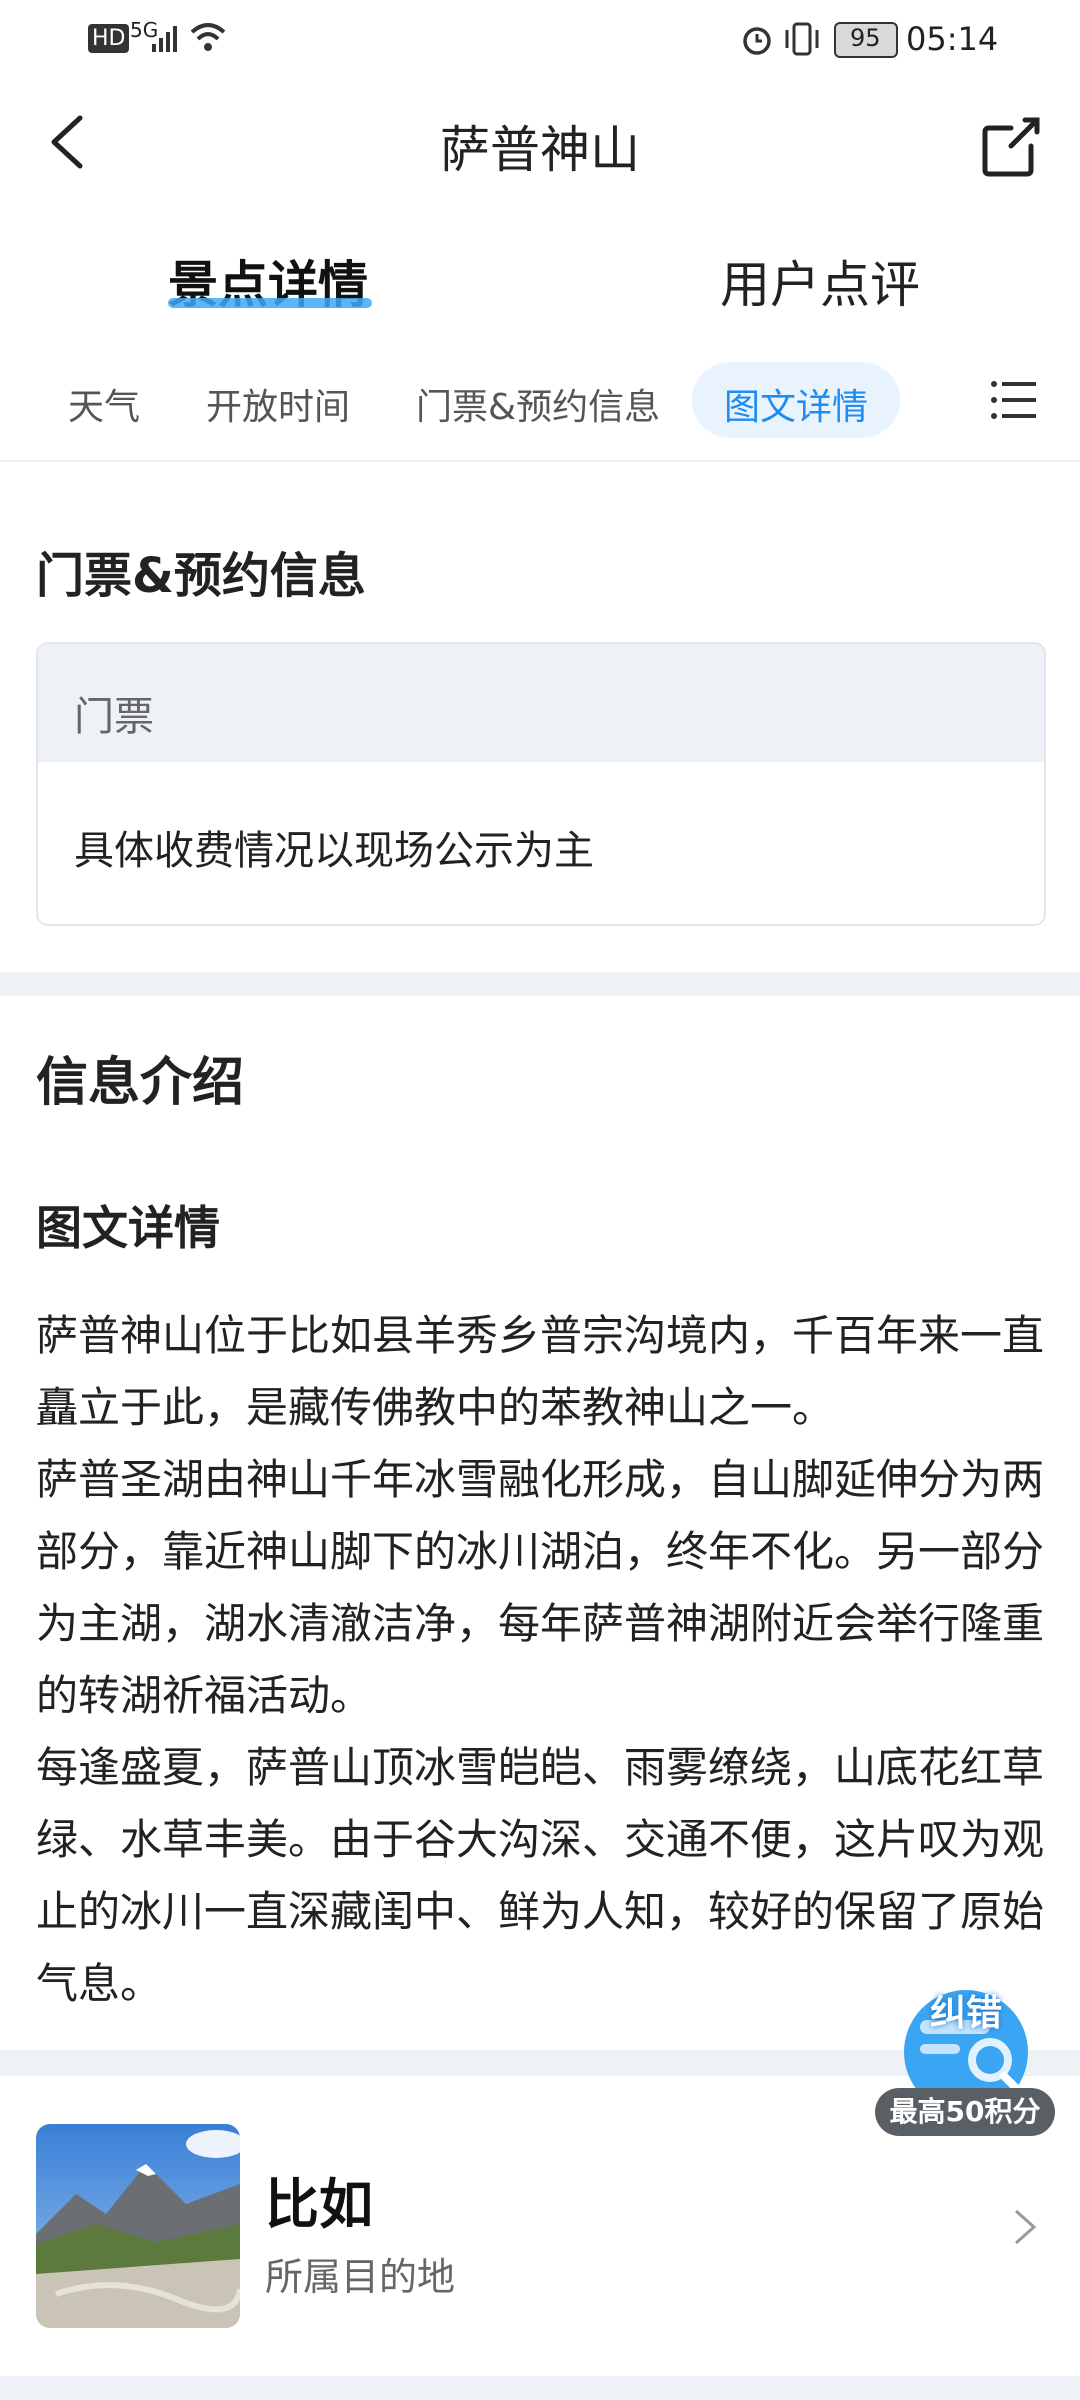 The height and width of the screenshot is (2400, 1080). I want to click on info-section-title: 信息介绍, so click(140, 1083).